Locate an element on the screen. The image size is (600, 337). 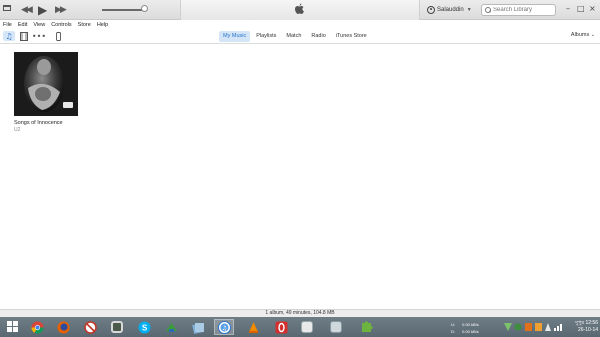
upload-indicator: U: 0.00 kB/s is located at coordinates (471, 324).